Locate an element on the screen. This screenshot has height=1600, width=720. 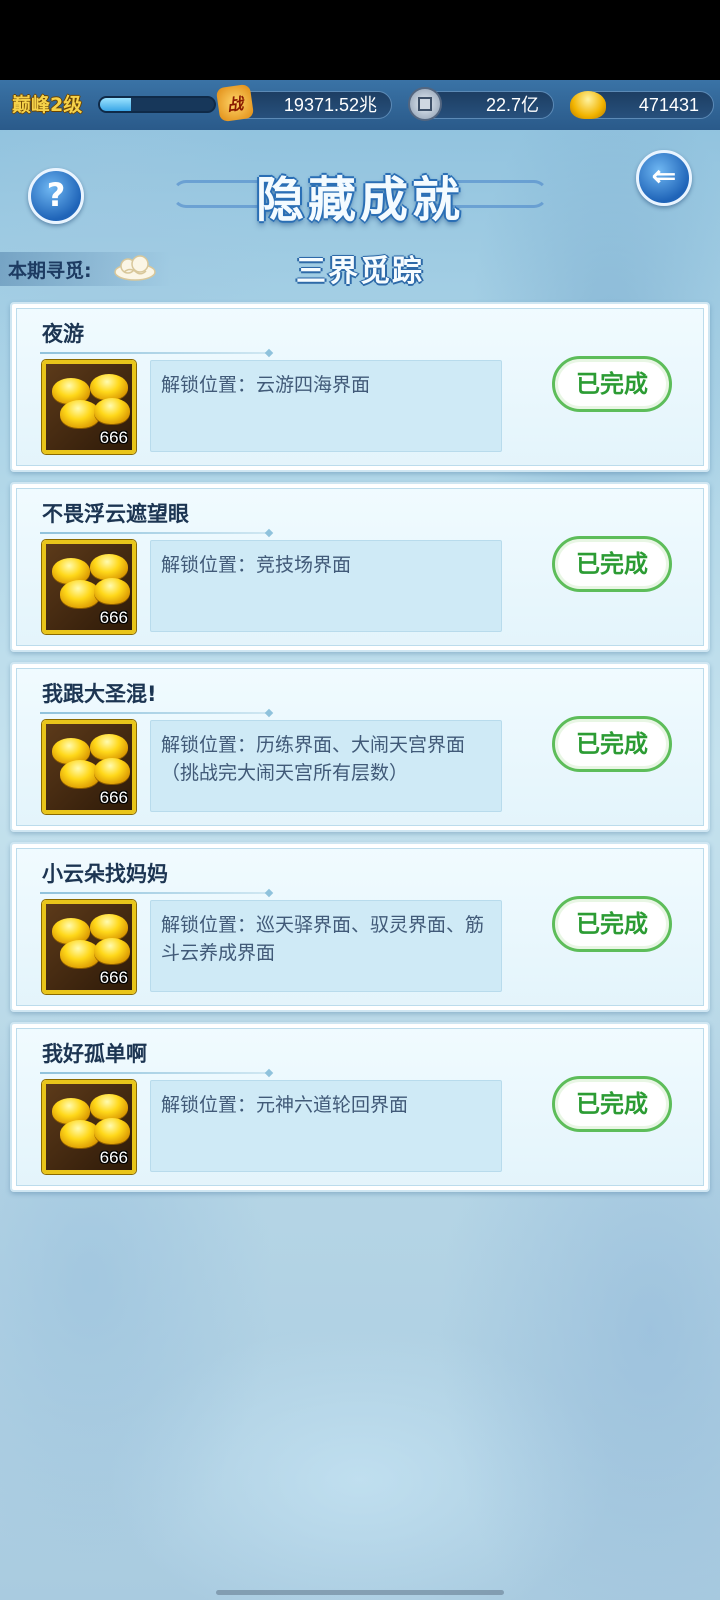
battle-power-icon: 战 is located at coordinates (235, 103).